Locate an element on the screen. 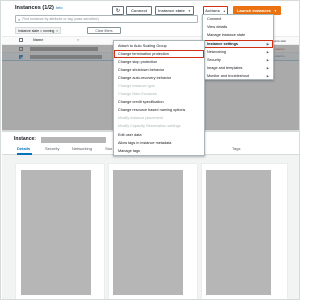 The height and width of the screenshot is (300, 320). filter-chip-label: Instance state = running is located at coordinates (36, 30).